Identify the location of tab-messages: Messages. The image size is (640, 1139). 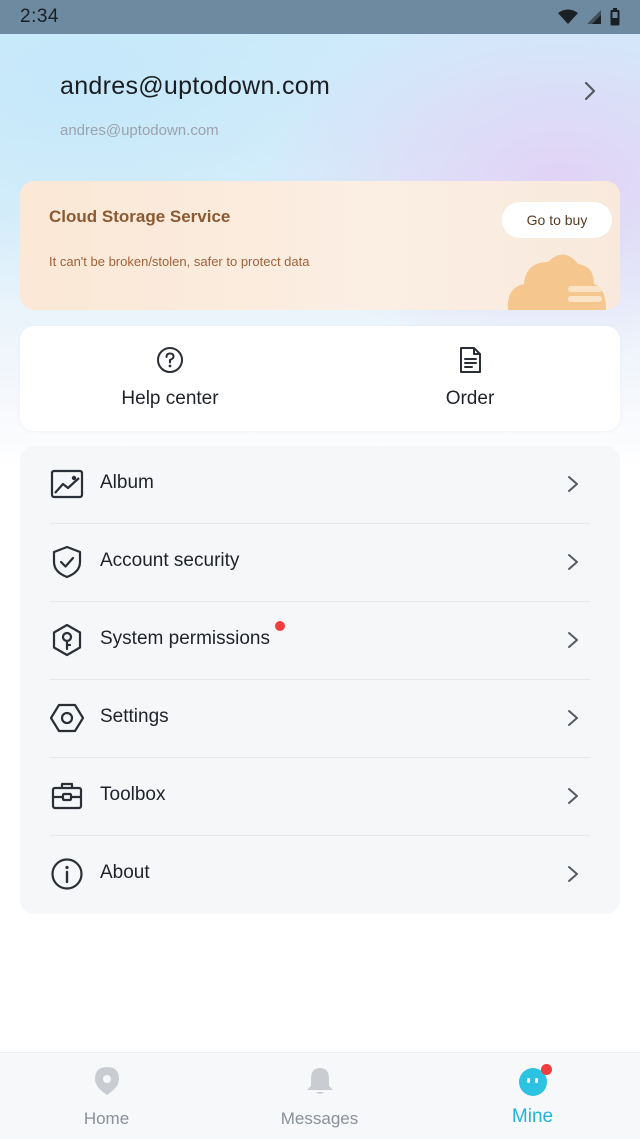
(319, 1096).